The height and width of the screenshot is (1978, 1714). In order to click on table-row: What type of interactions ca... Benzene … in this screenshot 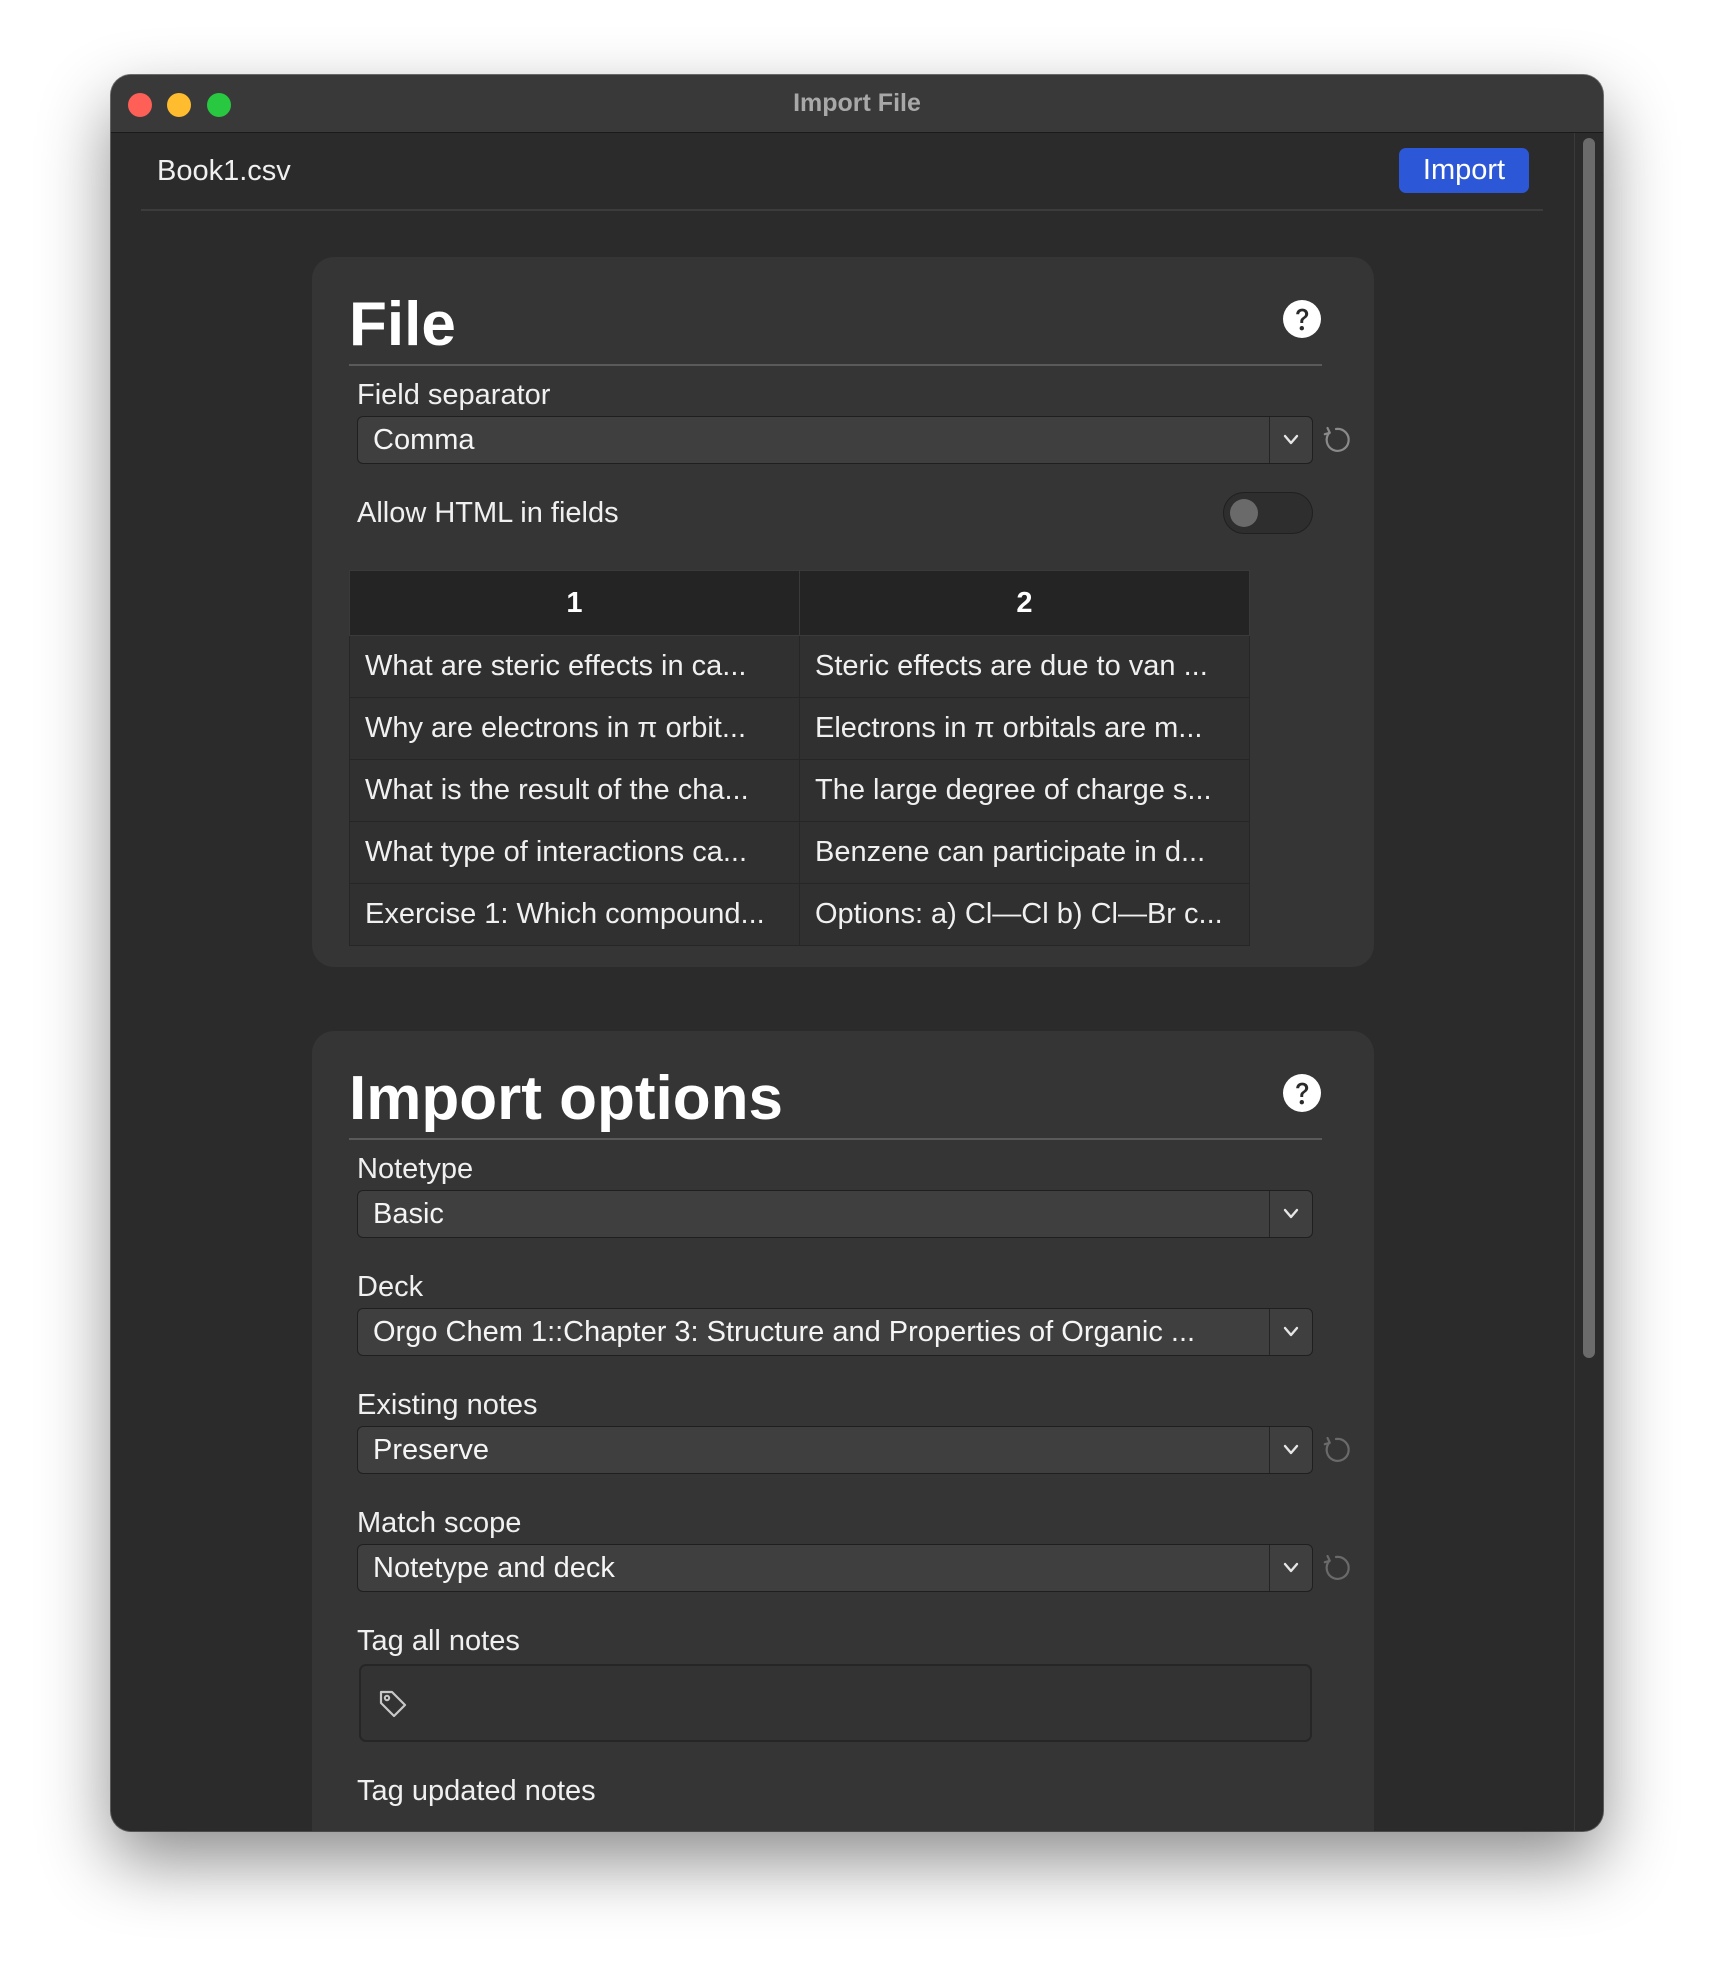, I will do `click(799, 852)`.